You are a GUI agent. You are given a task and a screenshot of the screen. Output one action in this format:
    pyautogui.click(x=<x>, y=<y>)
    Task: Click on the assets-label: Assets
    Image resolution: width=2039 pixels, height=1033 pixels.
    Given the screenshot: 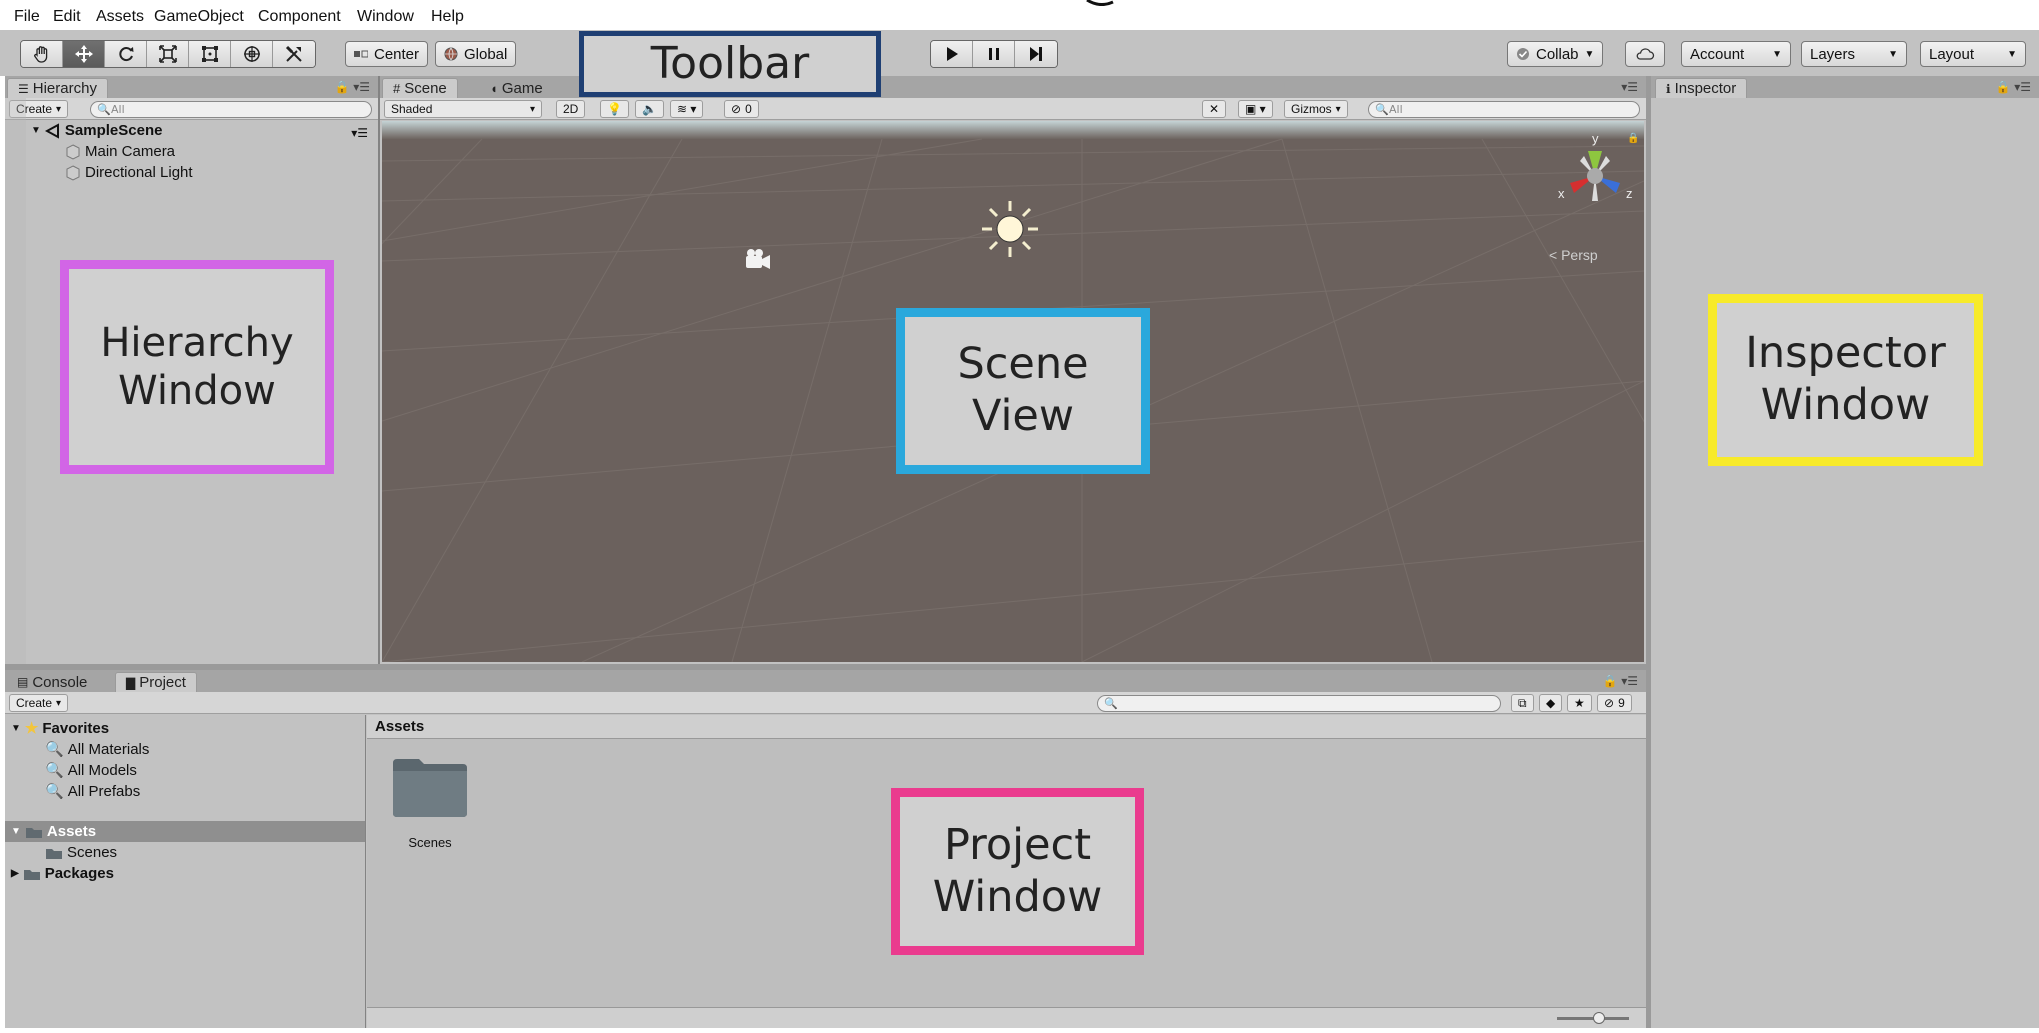 What is the action you would take?
    pyautogui.click(x=71, y=831)
    